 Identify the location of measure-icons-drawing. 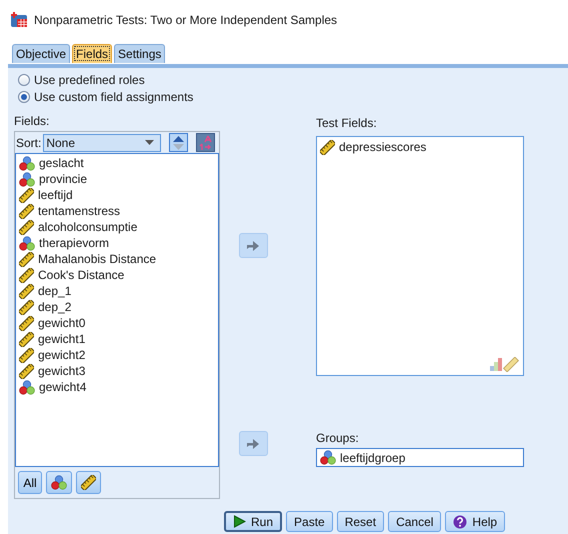
(504, 364).